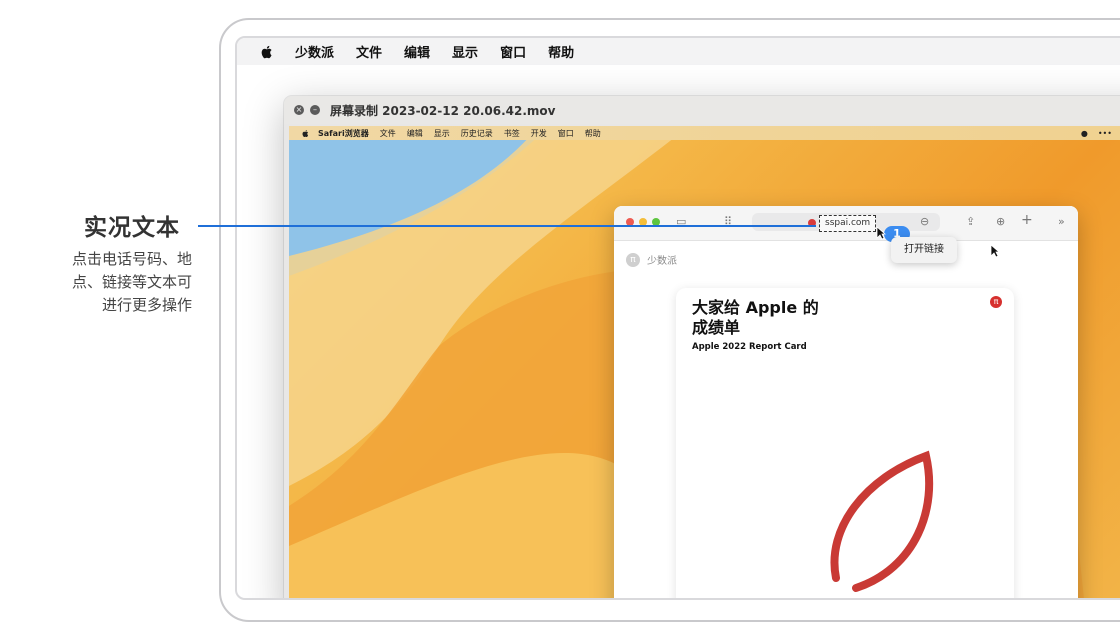 The height and width of the screenshot is (622, 1120). I want to click on player-titlebar: × – 屏幕录制 2023-02-12 20.06.42.mov, so click(702, 110).